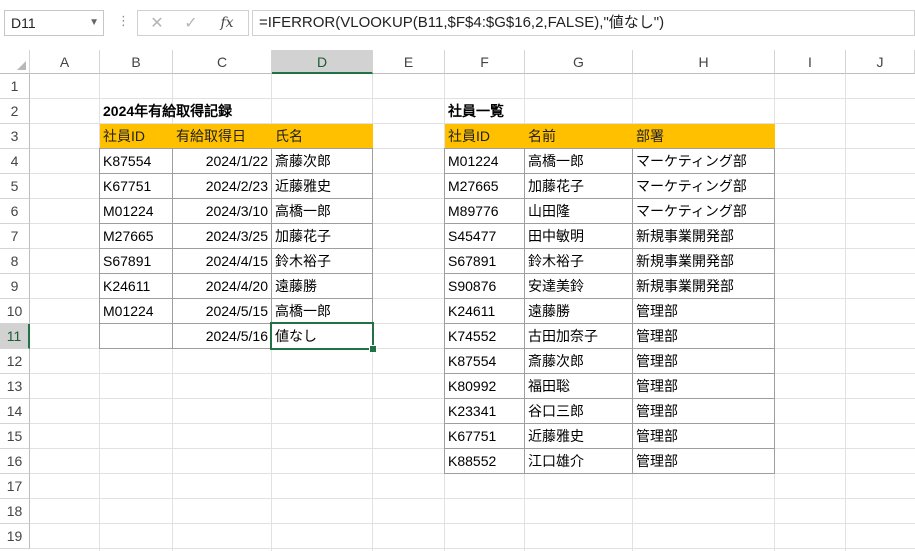 Image resolution: width=915 pixels, height=551 pixels. Describe the element at coordinates (136, 186) in the screenshot. I see `left-table-cell: K67751` at that location.